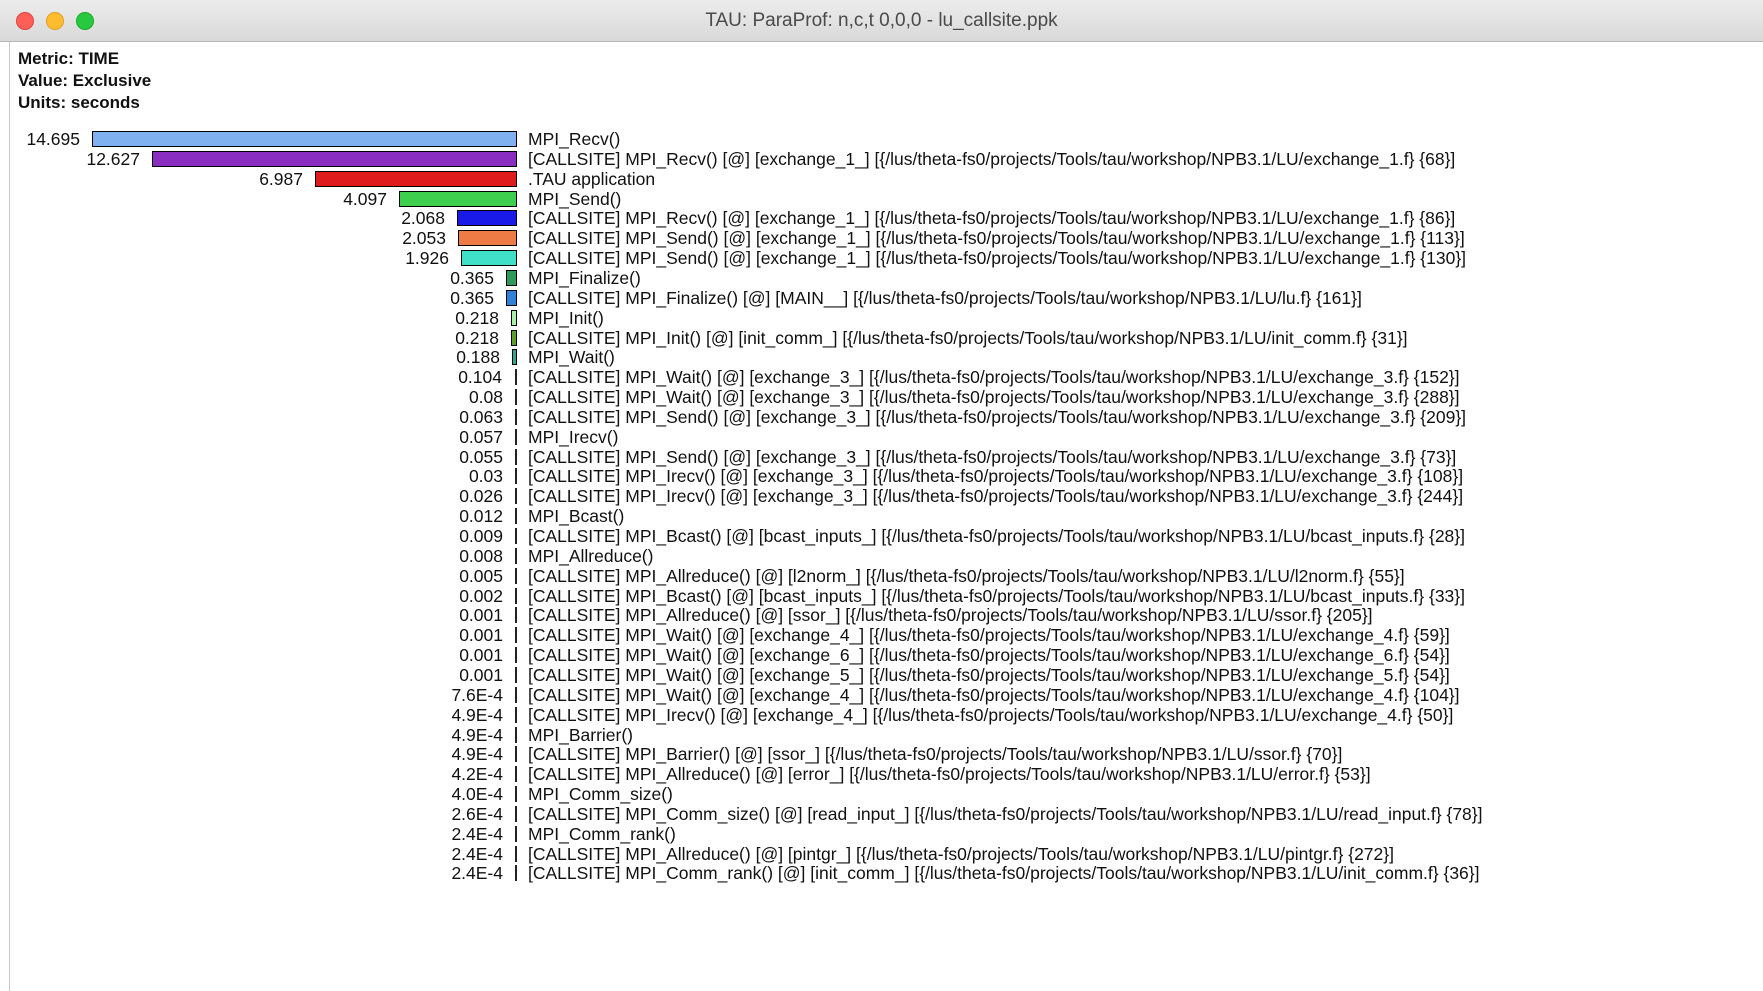 The height and width of the screenshot is (991, 1763). I want to click on function-row: 4.0E-4 MPI_Comm_size(), so click(882, 794).